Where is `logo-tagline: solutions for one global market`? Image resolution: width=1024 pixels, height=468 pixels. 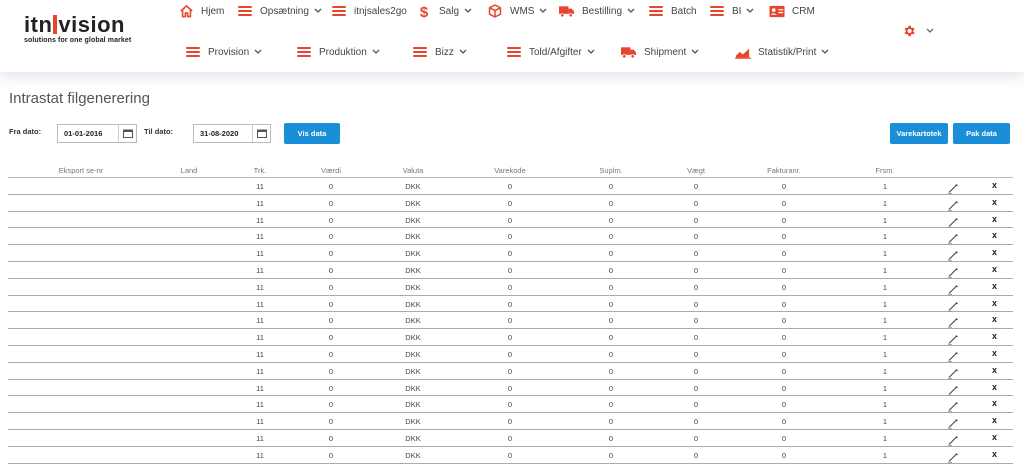 logo-tagline: solutions for one global market is located at coordinates (78, 40).